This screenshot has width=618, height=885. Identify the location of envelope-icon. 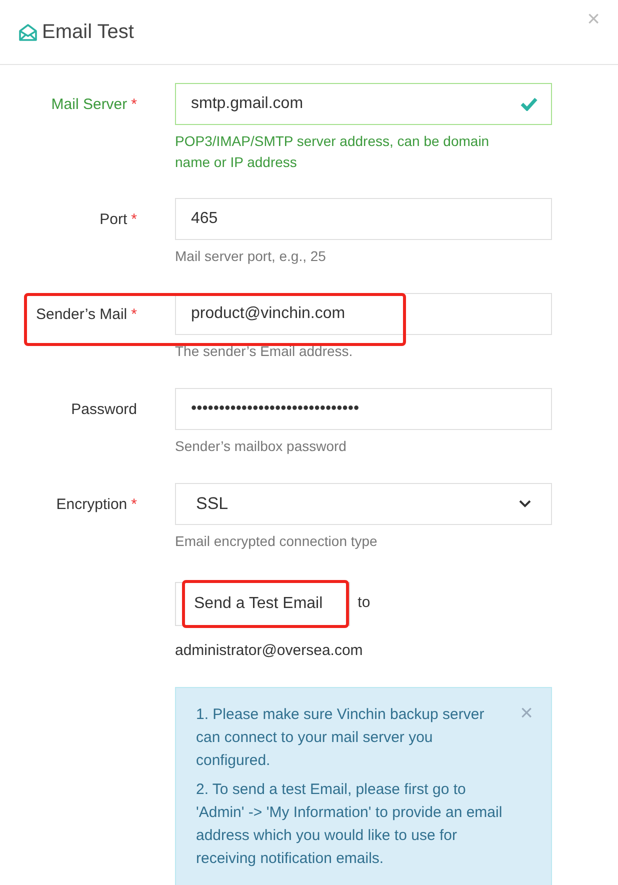
(28, 32).